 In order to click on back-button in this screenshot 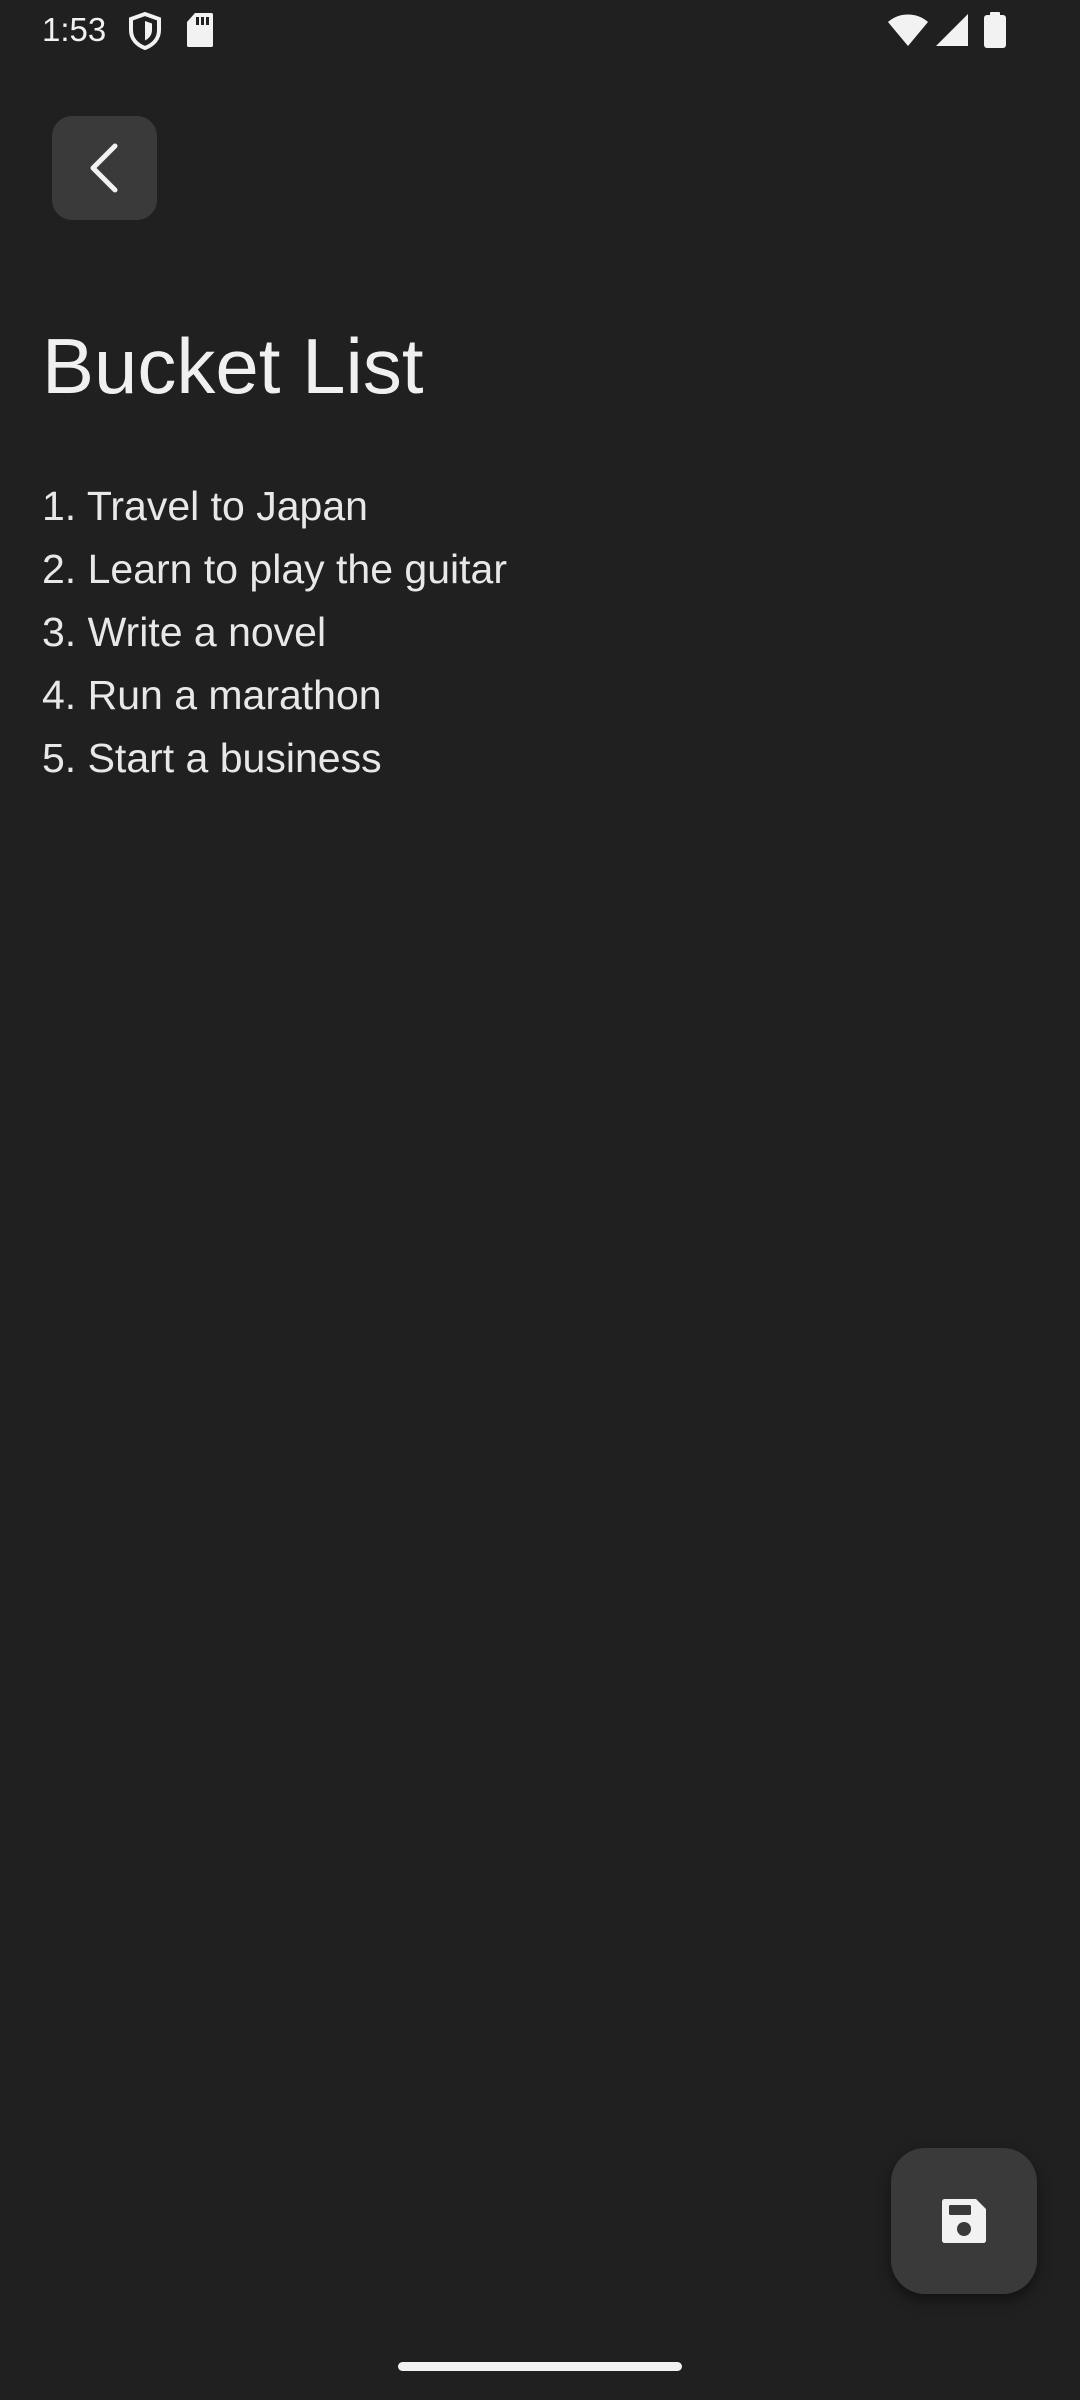, I will do `click(104, 168)`.